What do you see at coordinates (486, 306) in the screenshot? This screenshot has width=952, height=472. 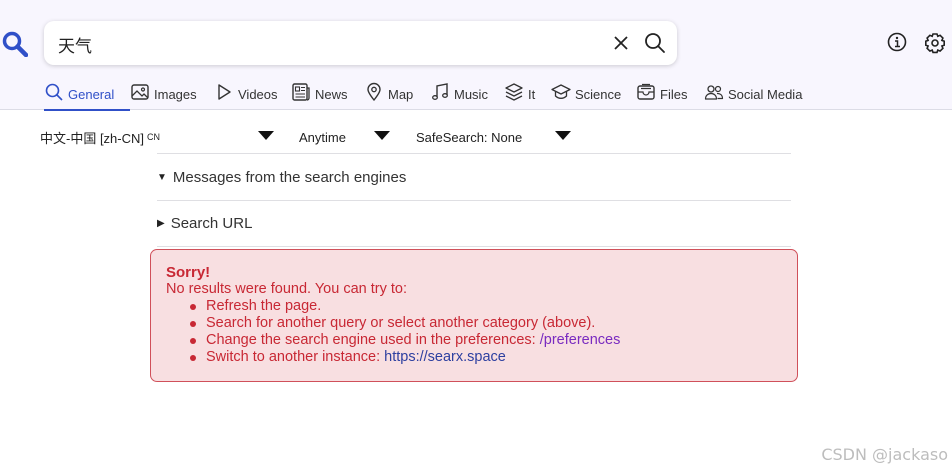 I see `list-item: Refresh the page.` at bounding box center [486, 306].